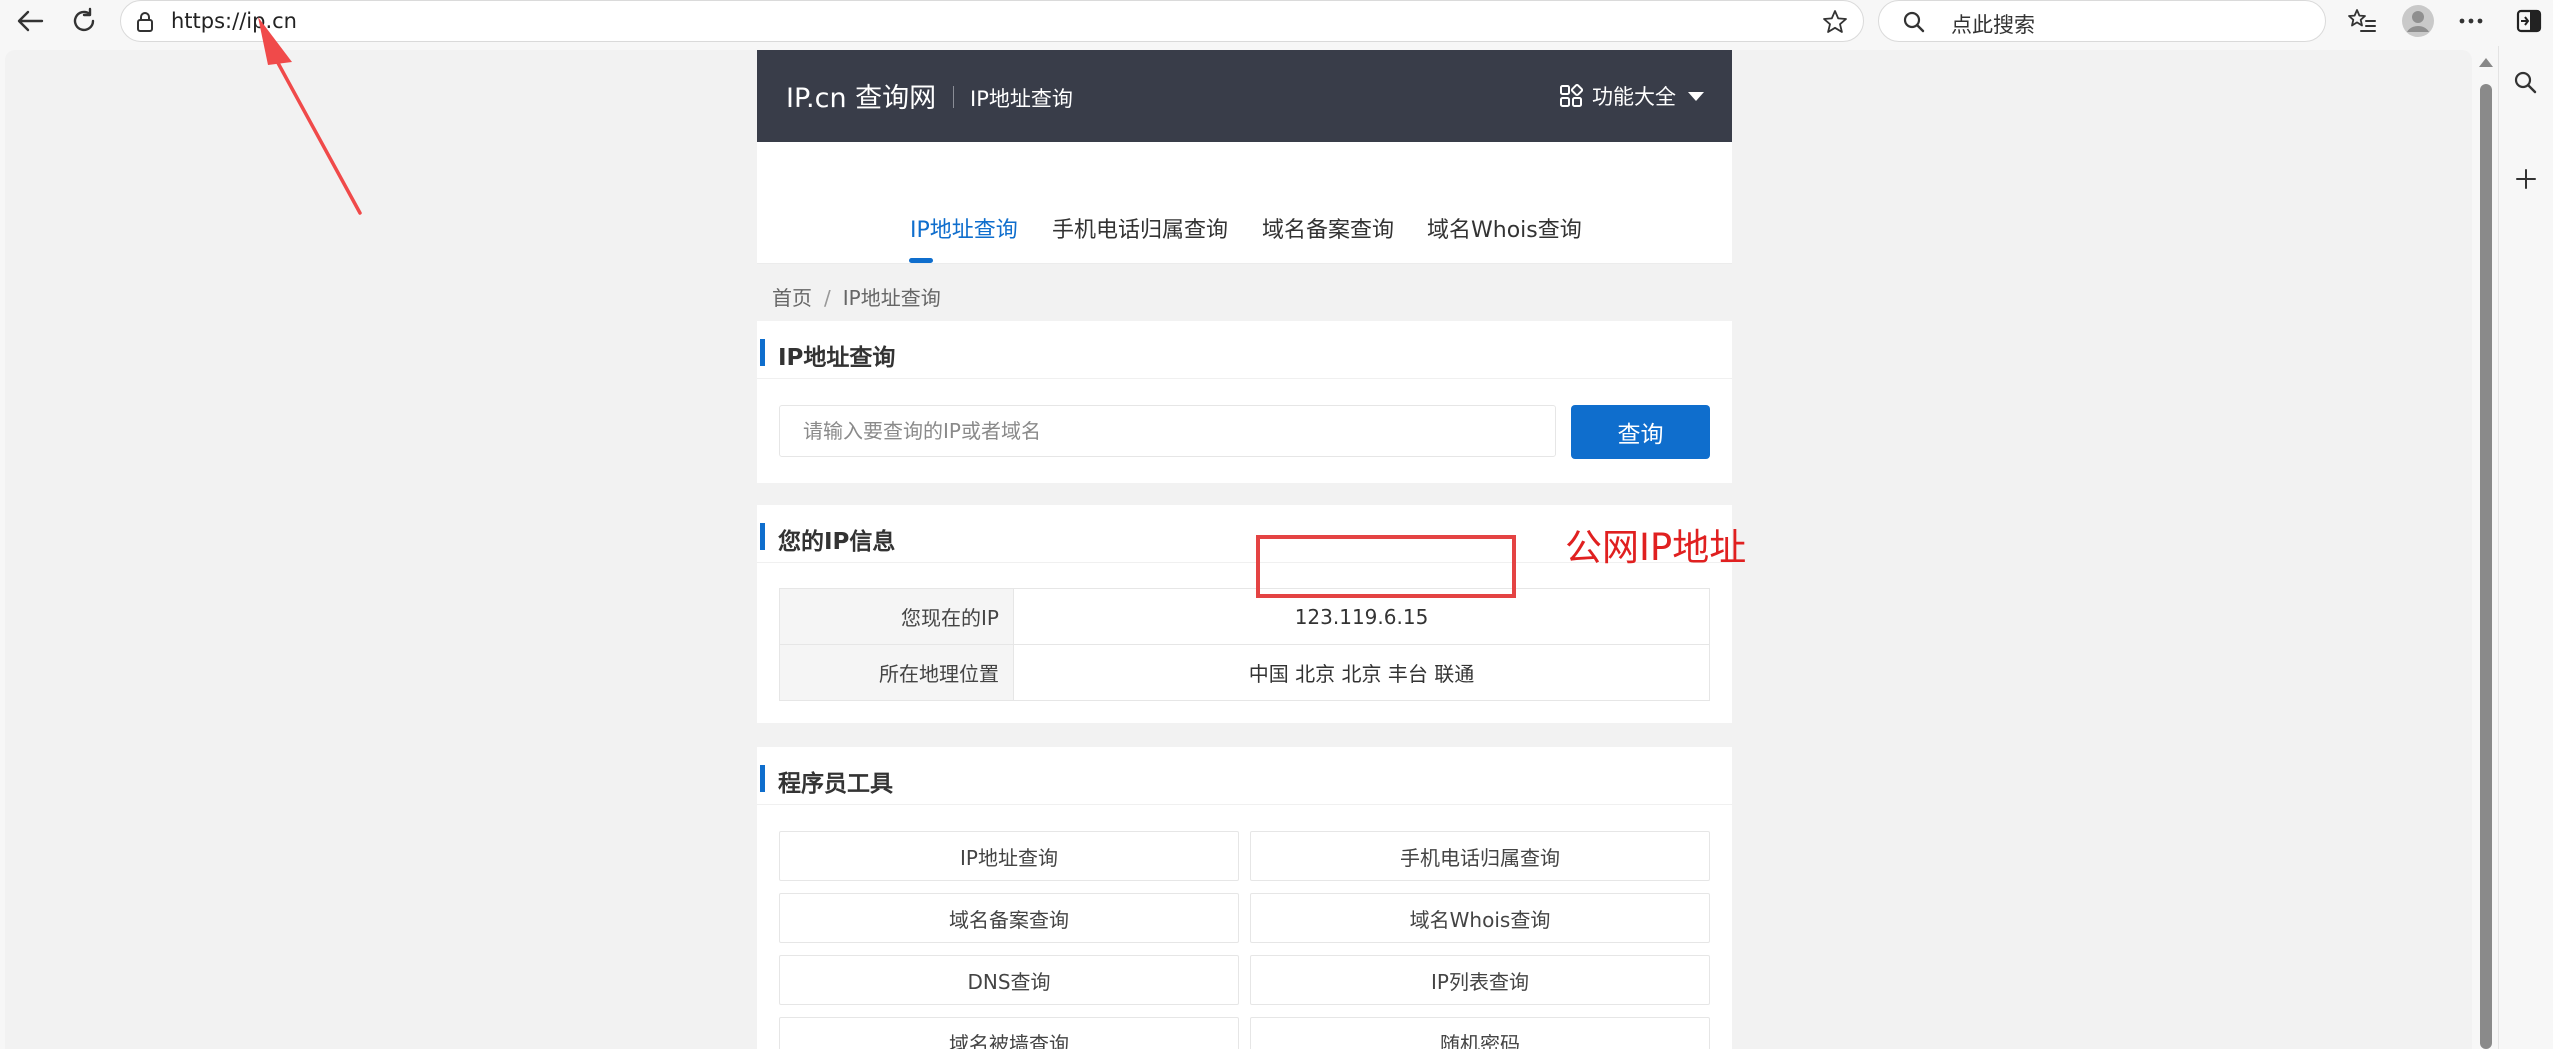 The image size is (2553, 1049). What do you see at coordinates (2529, 21) in the screenshot?
I see `sidebar-toggle-icon` at bounding box center [2529, 21].